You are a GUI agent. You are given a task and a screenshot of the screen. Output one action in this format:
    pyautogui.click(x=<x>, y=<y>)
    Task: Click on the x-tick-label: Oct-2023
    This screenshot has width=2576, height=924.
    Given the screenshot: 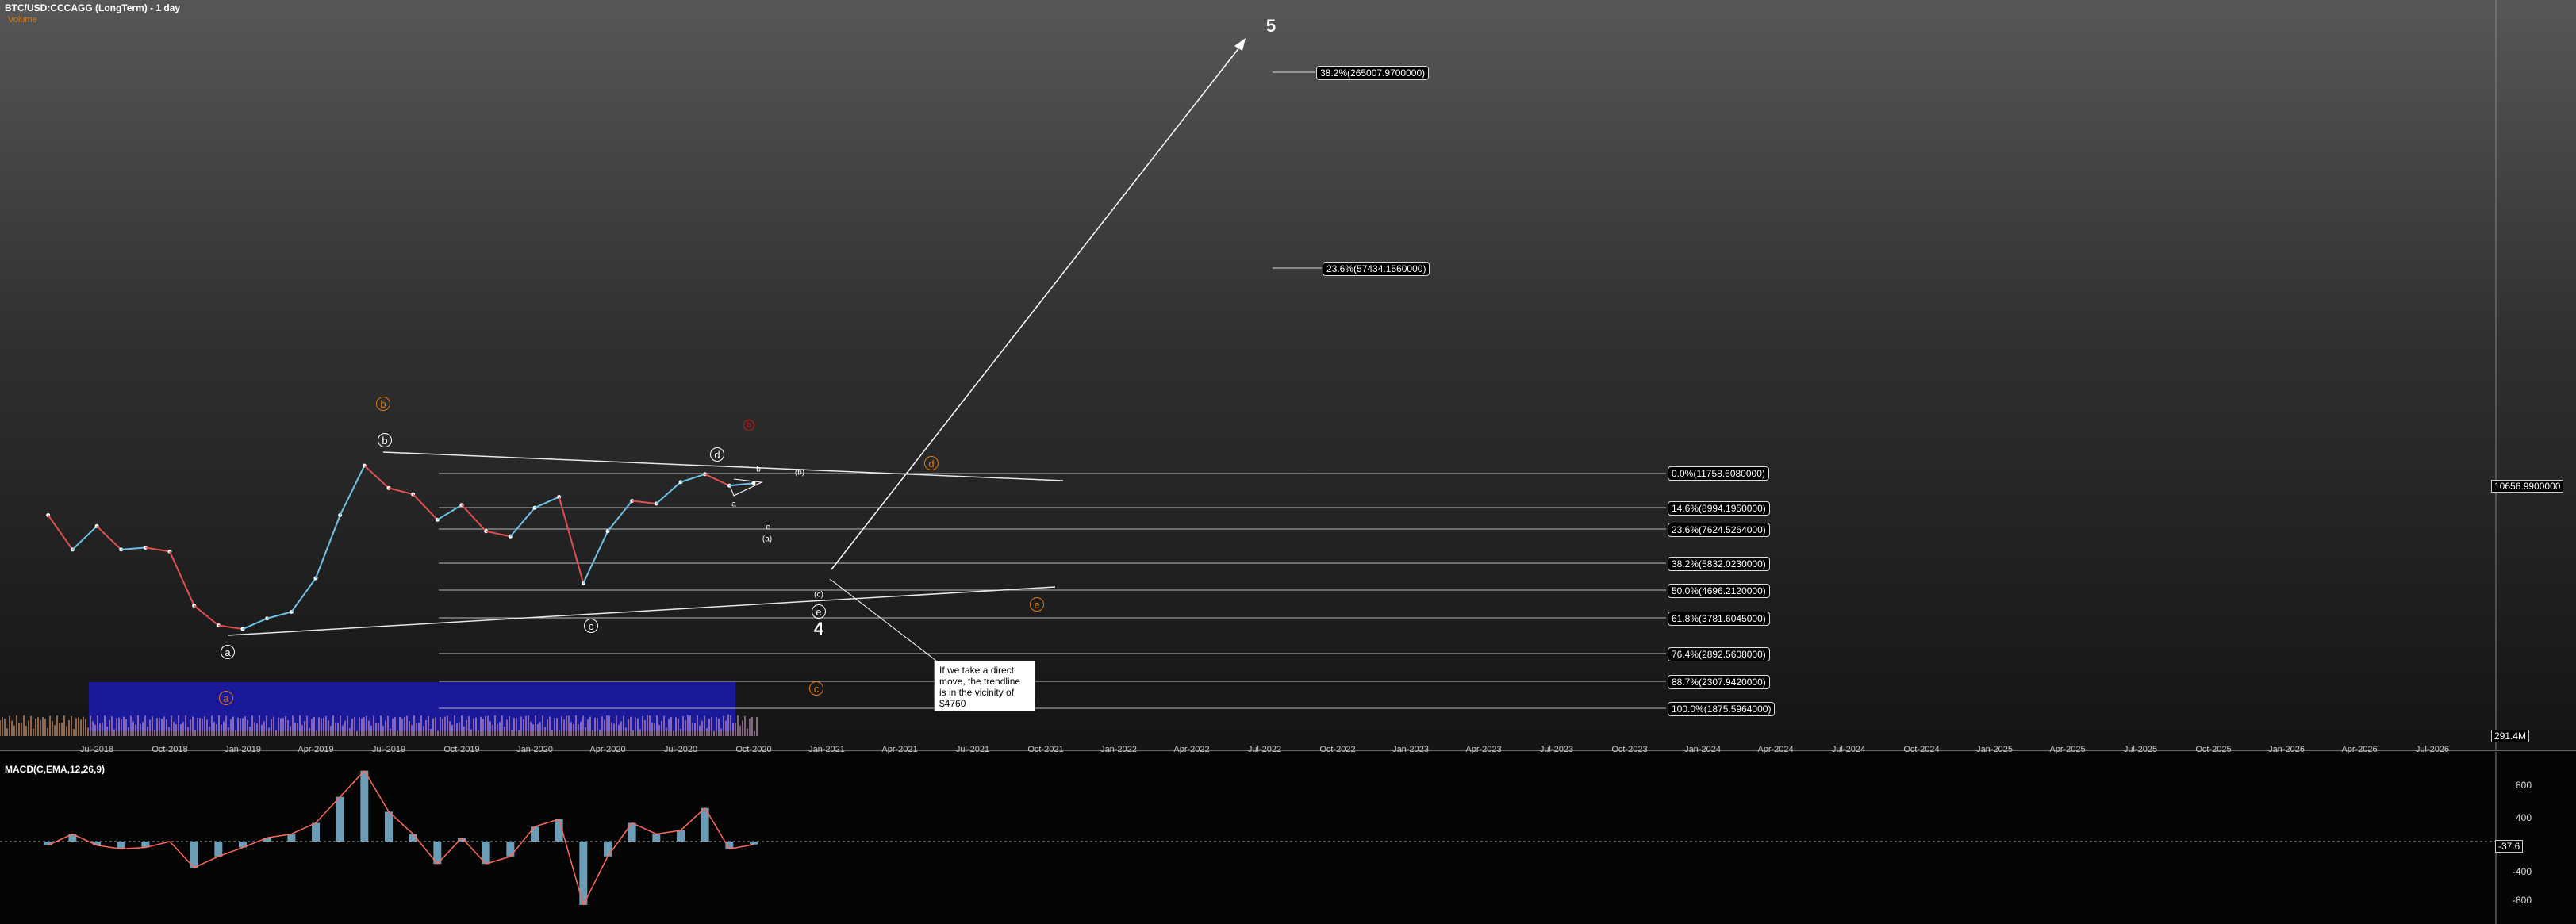 What is the action you would take?
    pyautogui.click(x=1629, y=749)
    